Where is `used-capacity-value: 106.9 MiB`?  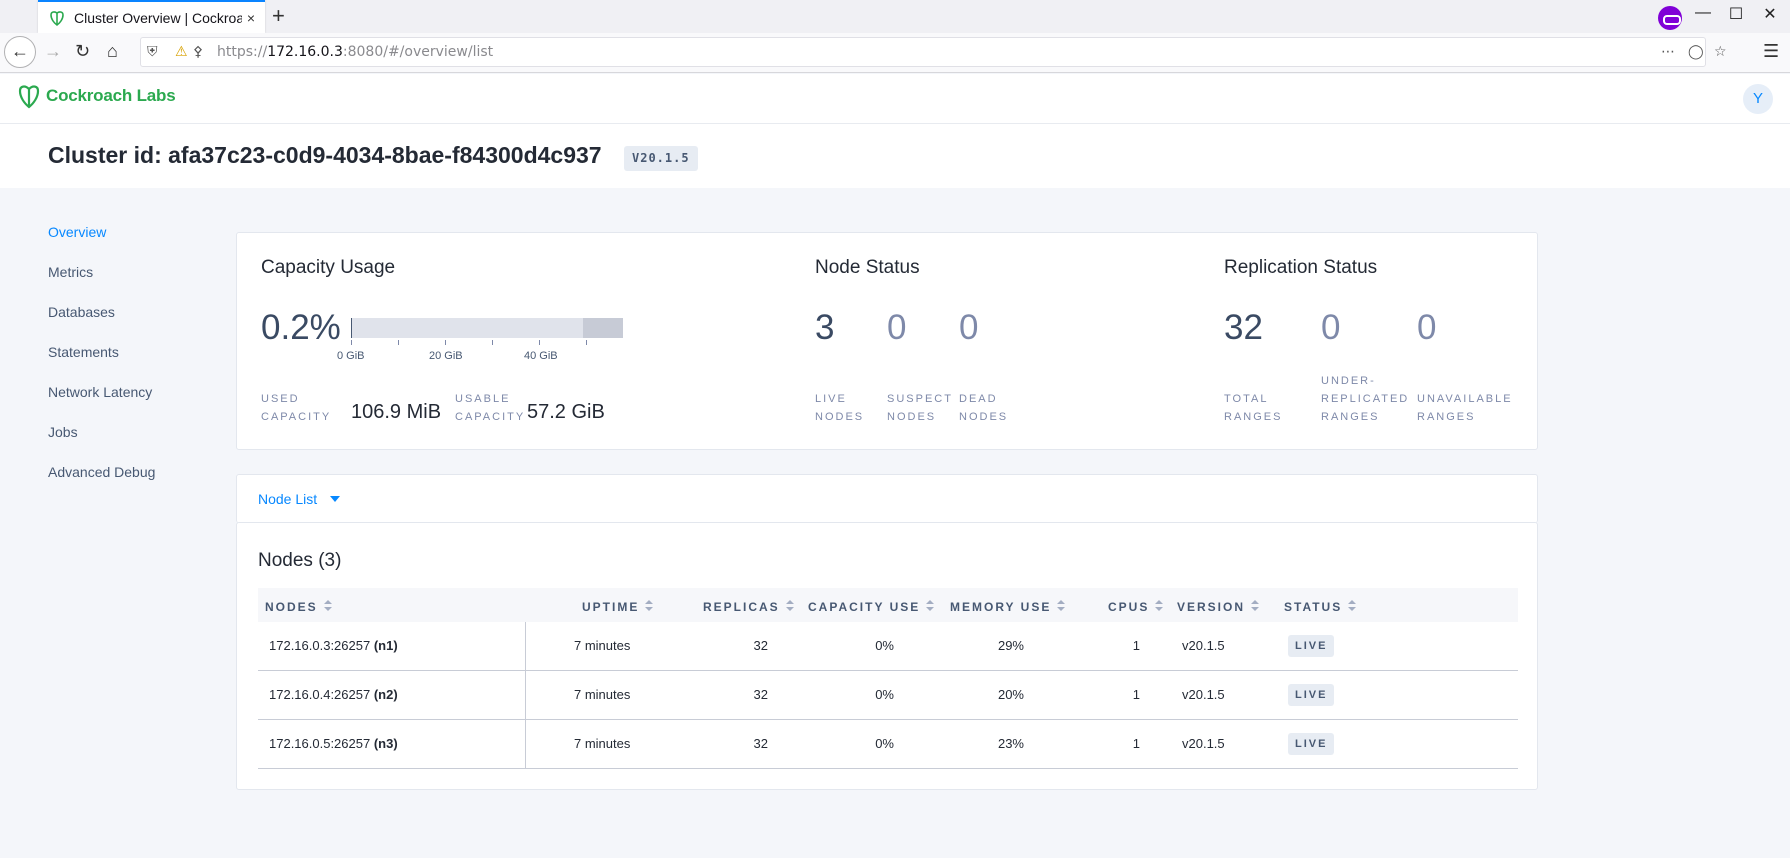
used-capacity-value: 106.9 MiB is located at coordinates (396, 412).